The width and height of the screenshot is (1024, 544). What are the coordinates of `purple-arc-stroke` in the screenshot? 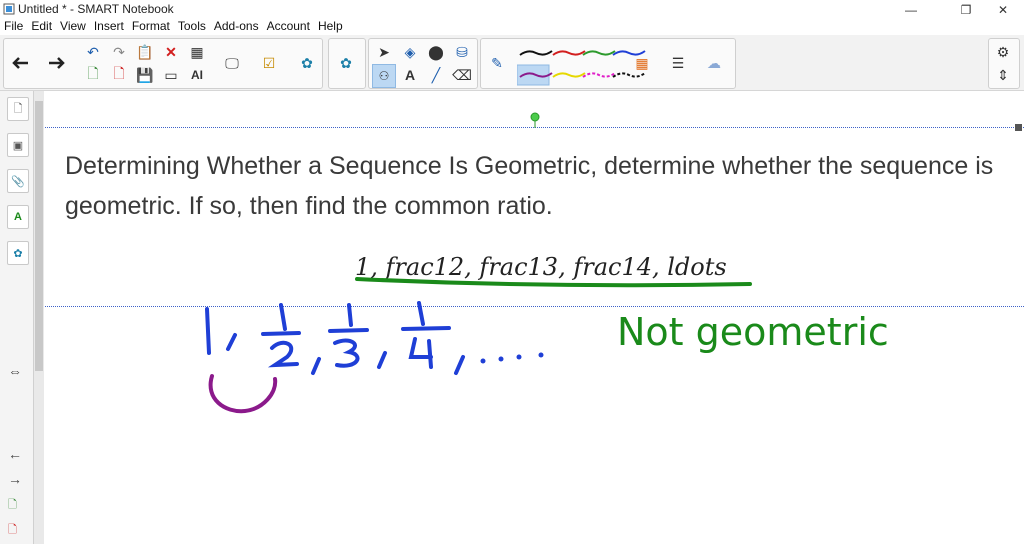 It's located at (243, 394).